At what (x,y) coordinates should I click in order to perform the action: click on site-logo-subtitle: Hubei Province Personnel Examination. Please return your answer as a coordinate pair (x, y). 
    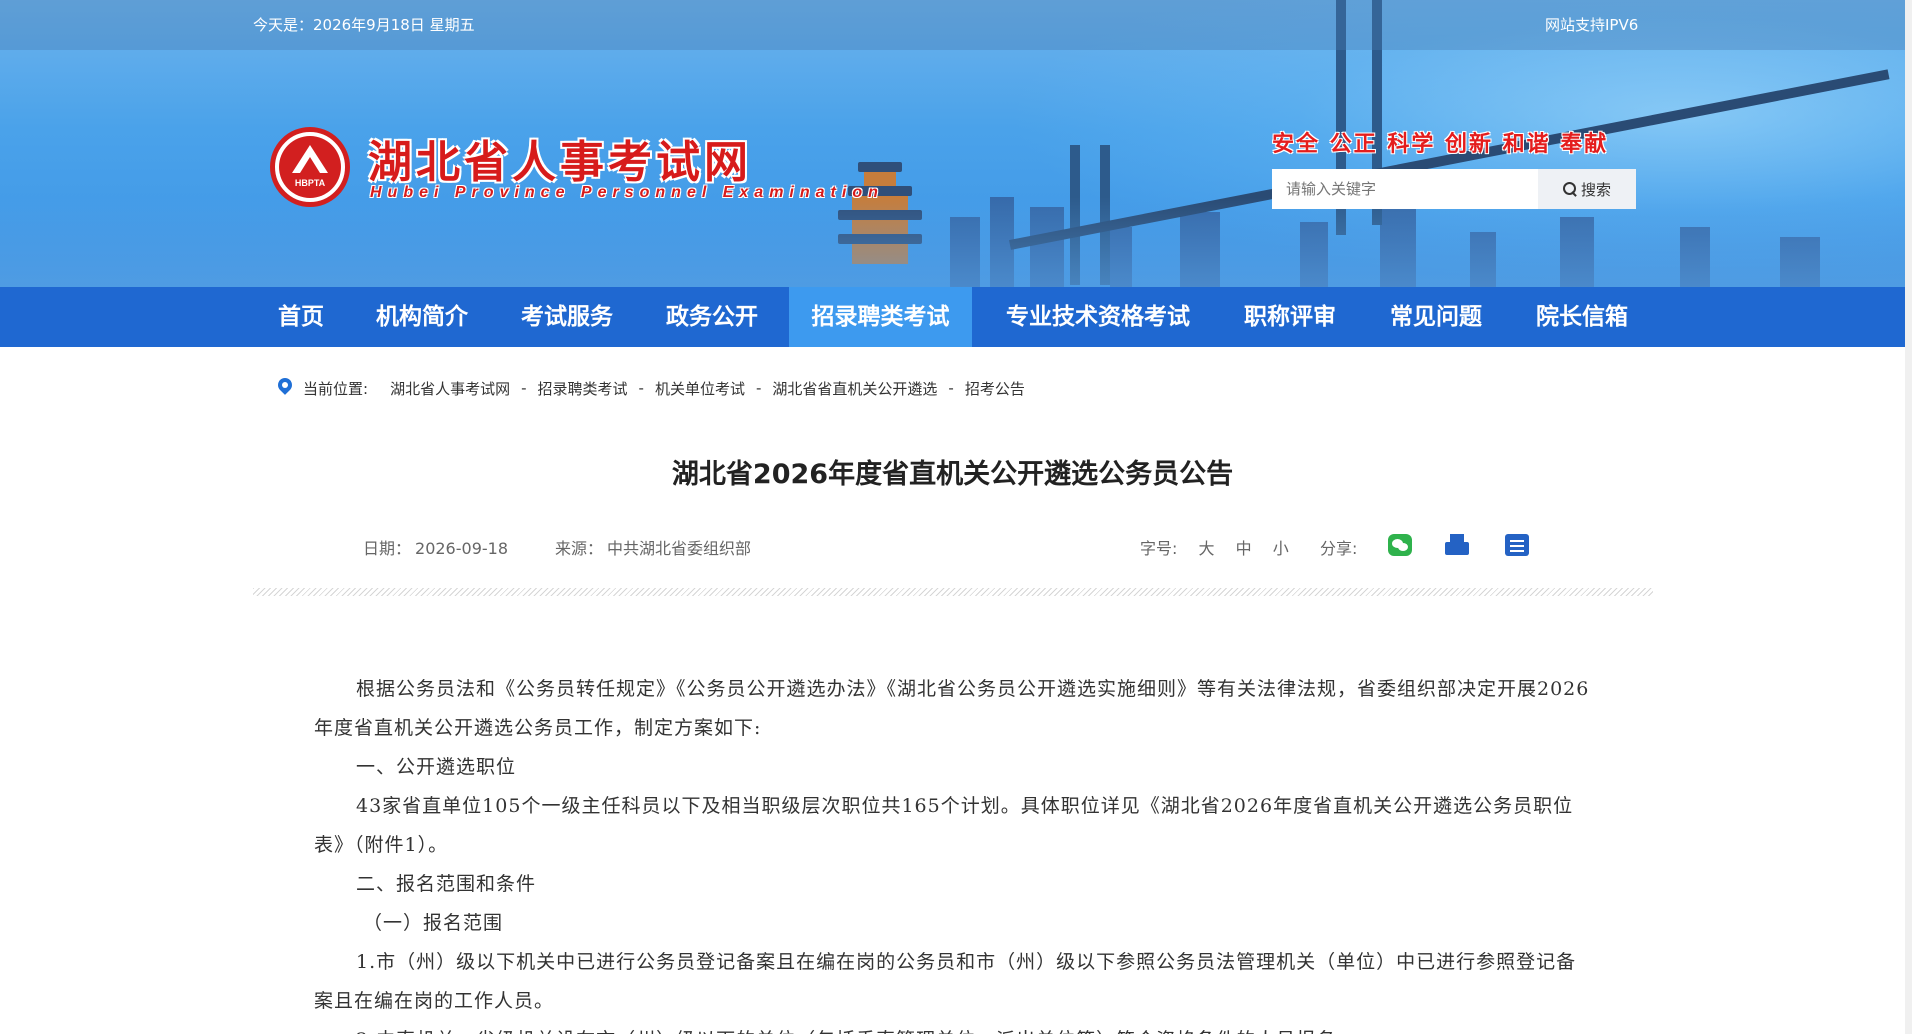
    Looking at the image, I should click on (627, 192).